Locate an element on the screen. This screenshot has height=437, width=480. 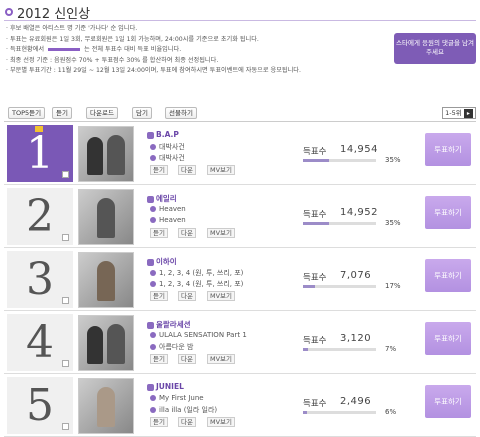
artist-name: B.A.P is located at coordinates (163, 134).